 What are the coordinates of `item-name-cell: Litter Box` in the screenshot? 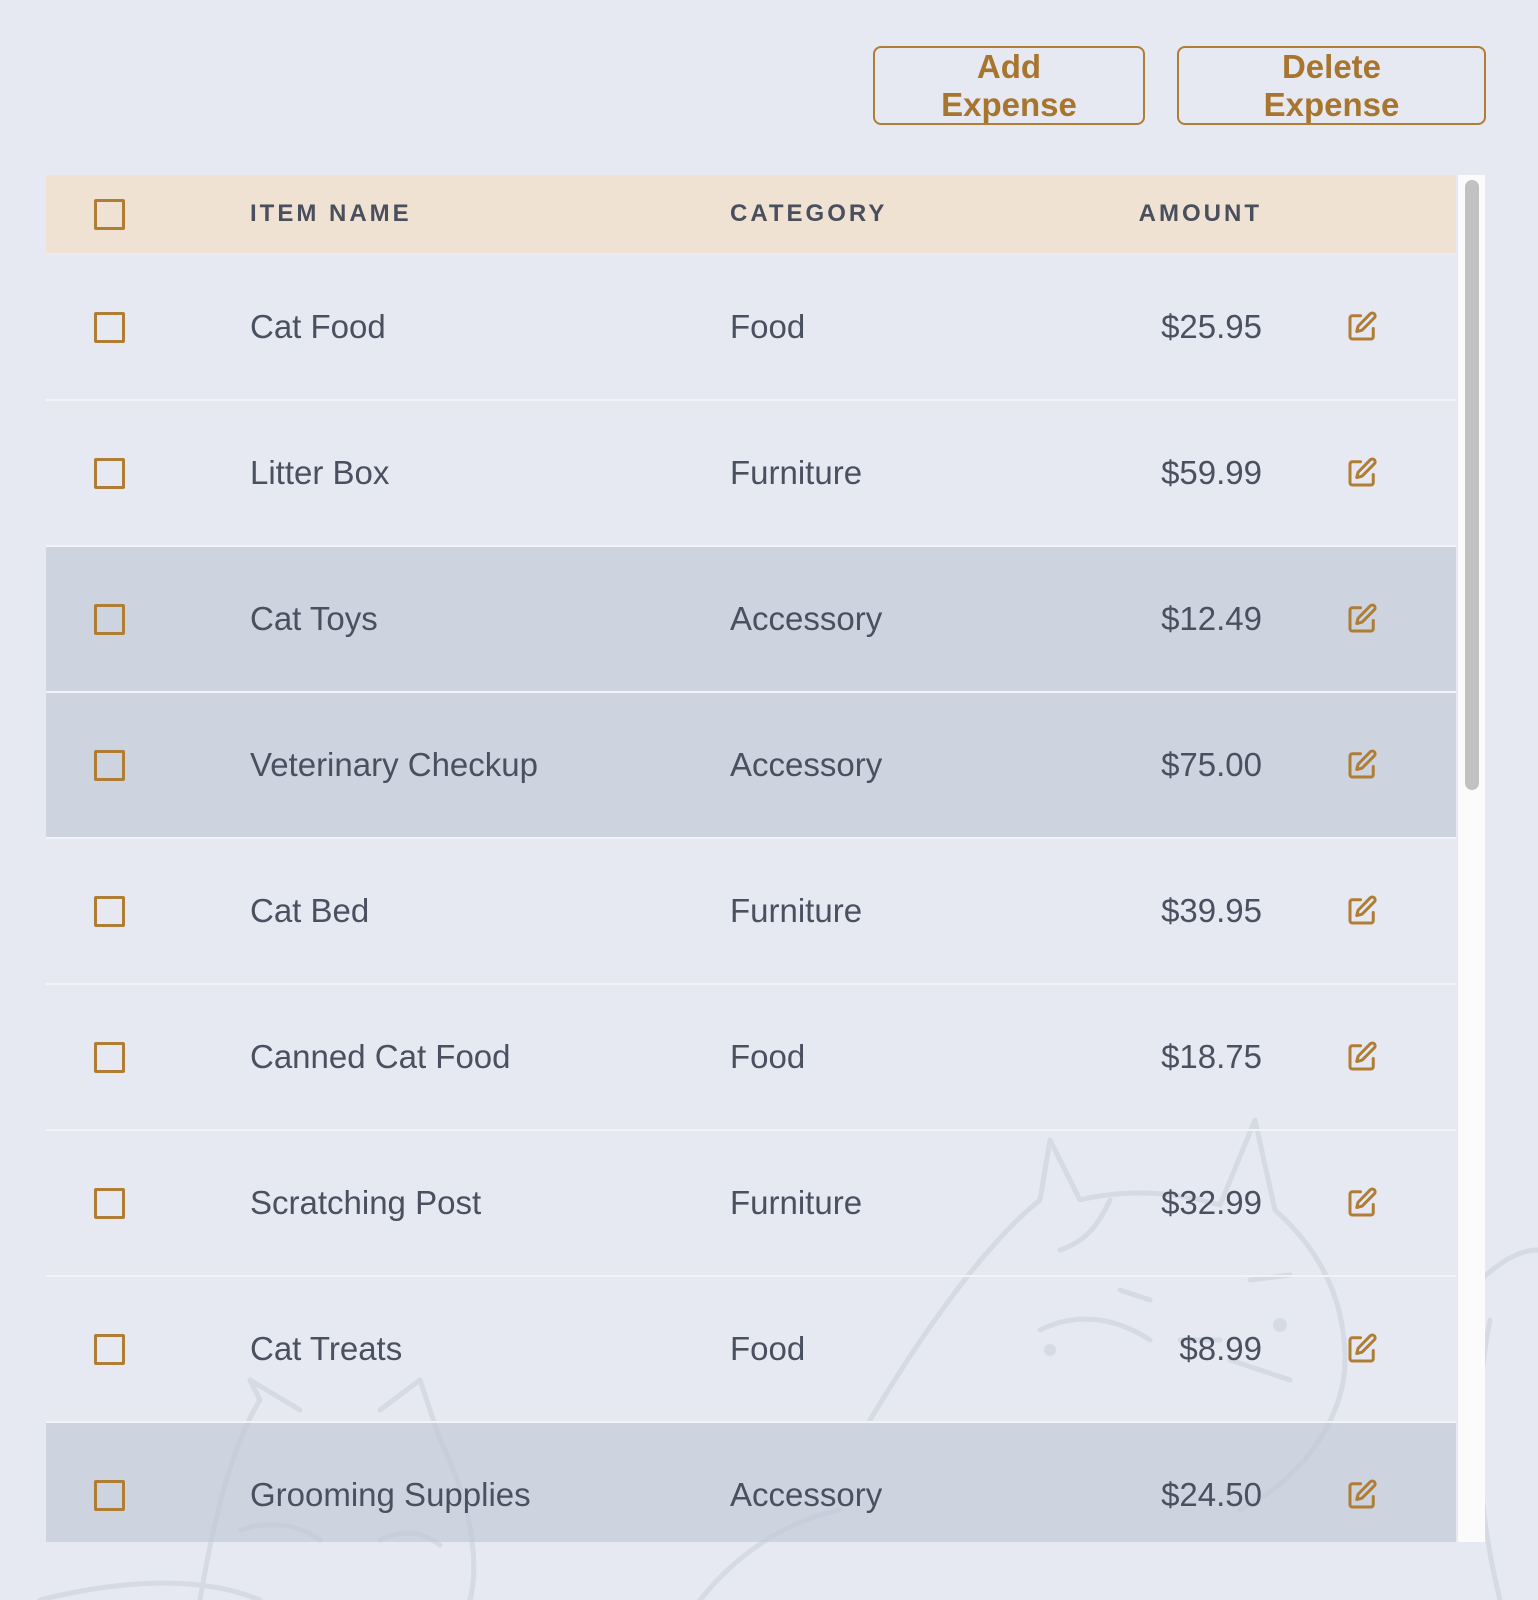 It's located at (319, 473).